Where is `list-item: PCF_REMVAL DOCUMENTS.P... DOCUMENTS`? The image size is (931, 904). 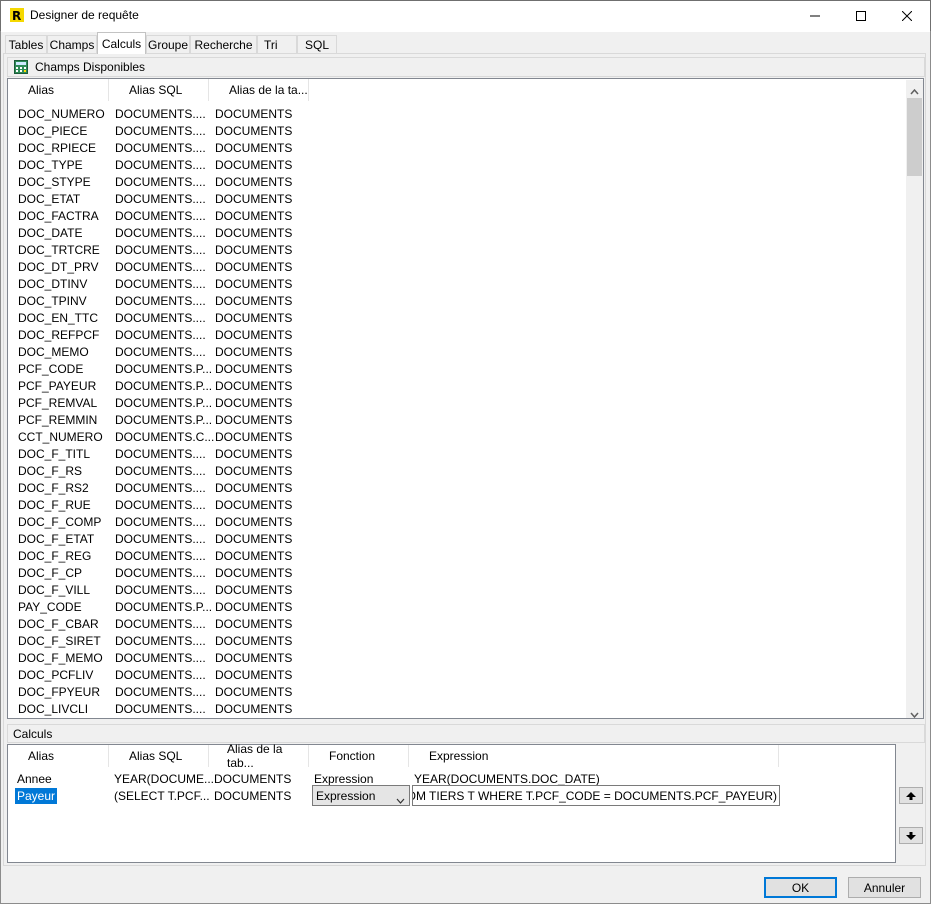
list-item: PCF_REMVAL DOCUMENTS.P... DOCUMENTS is located at coordinates (168, 403).